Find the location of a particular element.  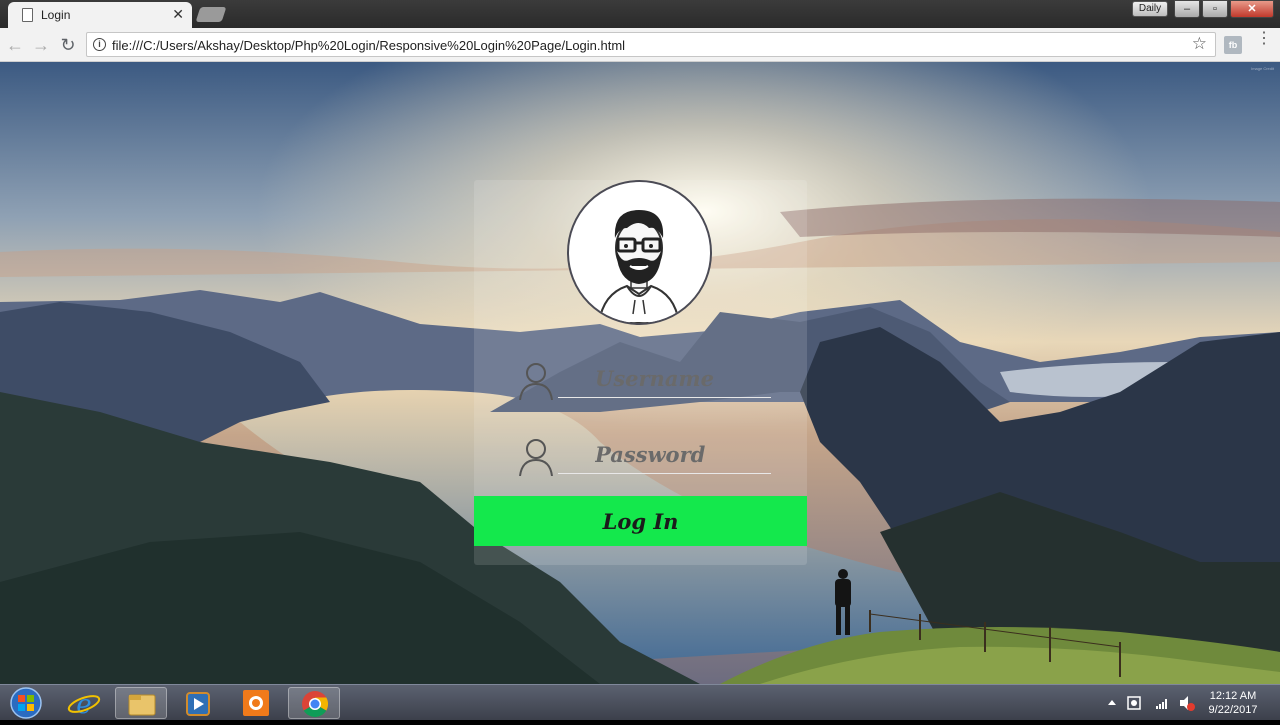

password-input is located at coordinates (664, 455).